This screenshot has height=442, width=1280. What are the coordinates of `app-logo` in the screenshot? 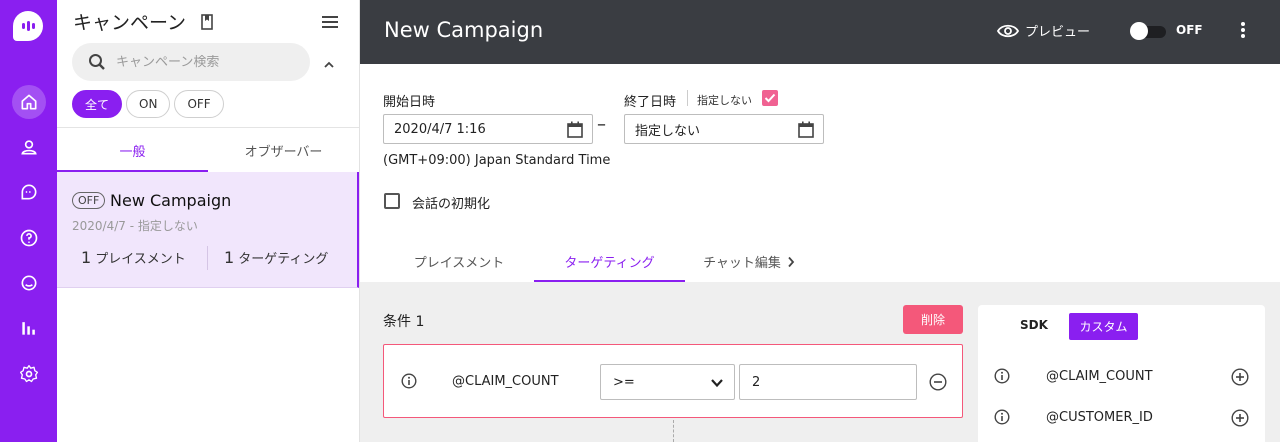 It's located at (28, 26).